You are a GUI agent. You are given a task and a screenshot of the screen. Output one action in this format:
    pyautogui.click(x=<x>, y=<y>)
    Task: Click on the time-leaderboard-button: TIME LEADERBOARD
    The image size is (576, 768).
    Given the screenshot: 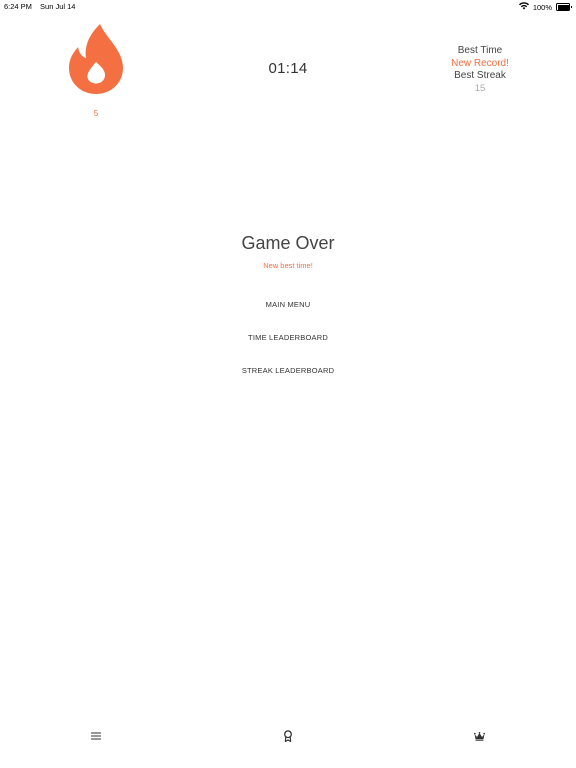 What is the action you would take?
    pyautogui.click(x=288, y=337)
    